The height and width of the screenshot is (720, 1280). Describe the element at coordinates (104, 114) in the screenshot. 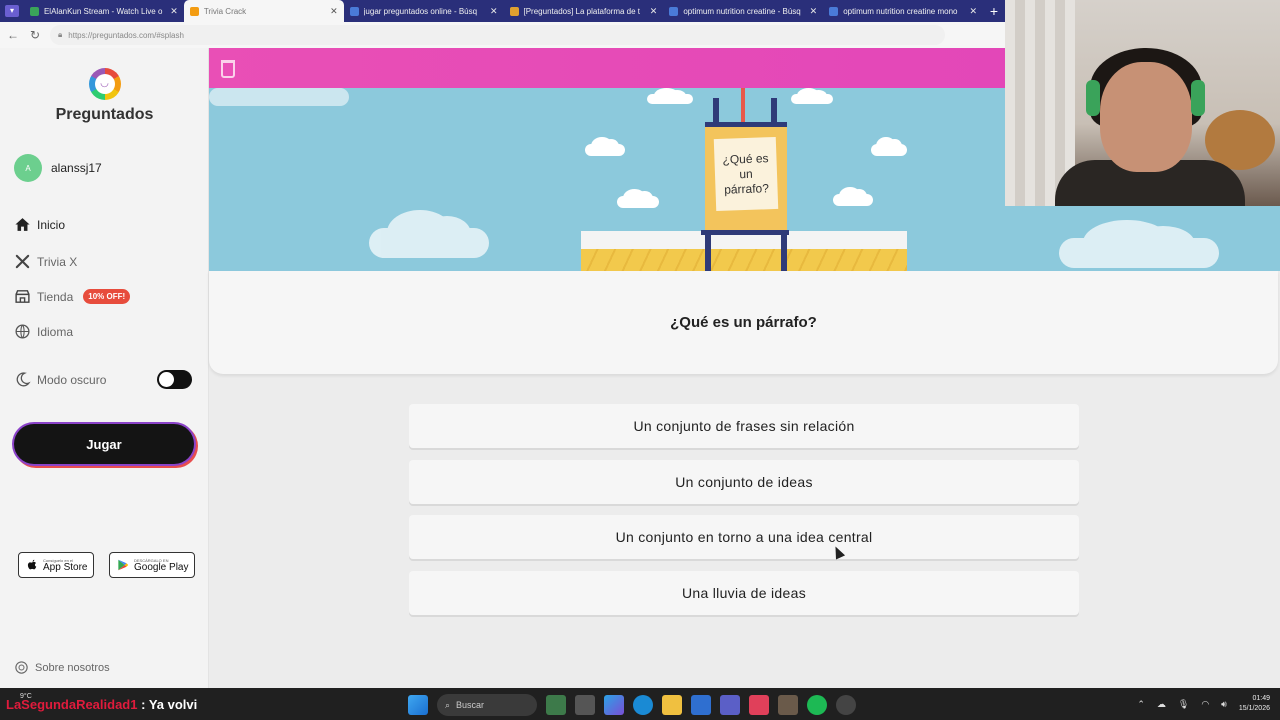

I see `brand-name: Preguntados` at that location.